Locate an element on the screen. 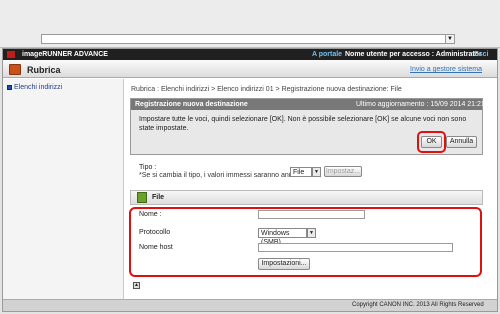 This screenshot has width=500, height=314. logout-link: Esci is located at coordinates (481, 54).